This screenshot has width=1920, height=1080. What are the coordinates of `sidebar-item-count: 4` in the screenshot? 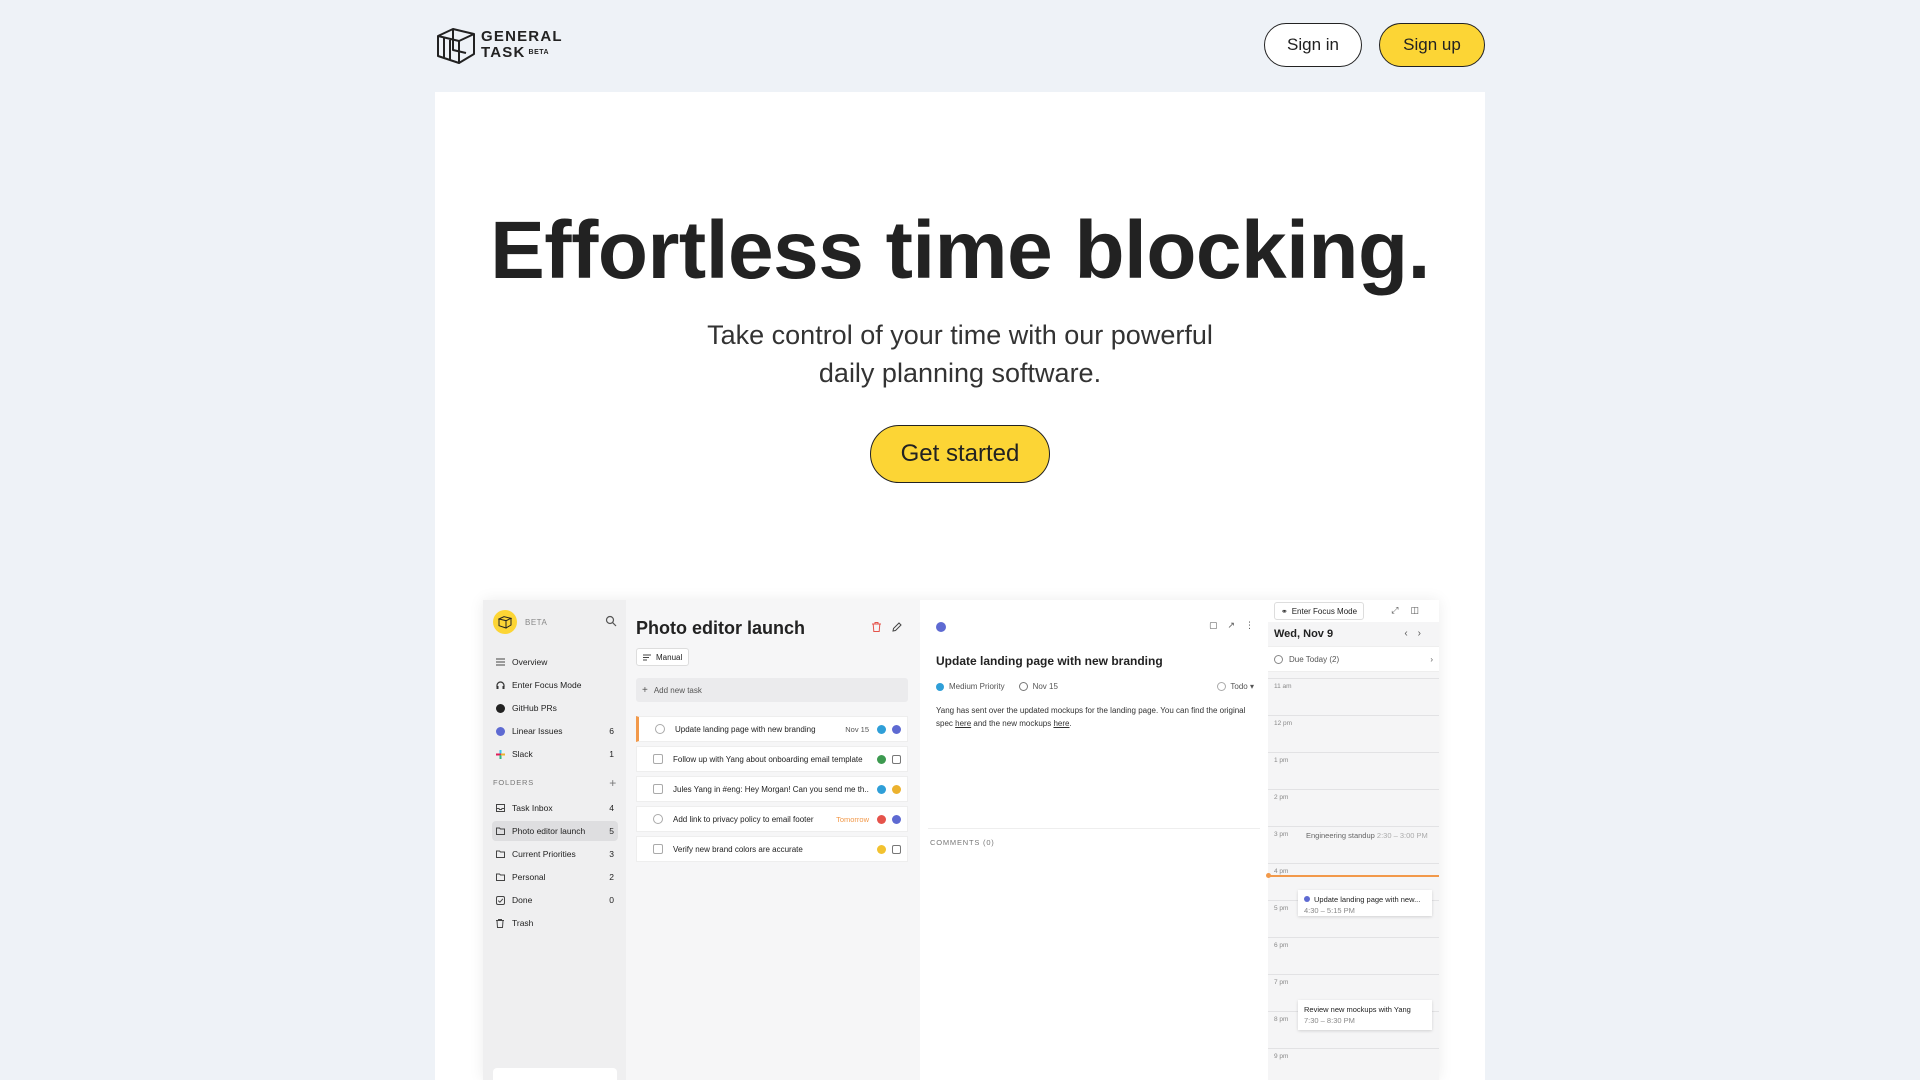 It's located at (611, 808).